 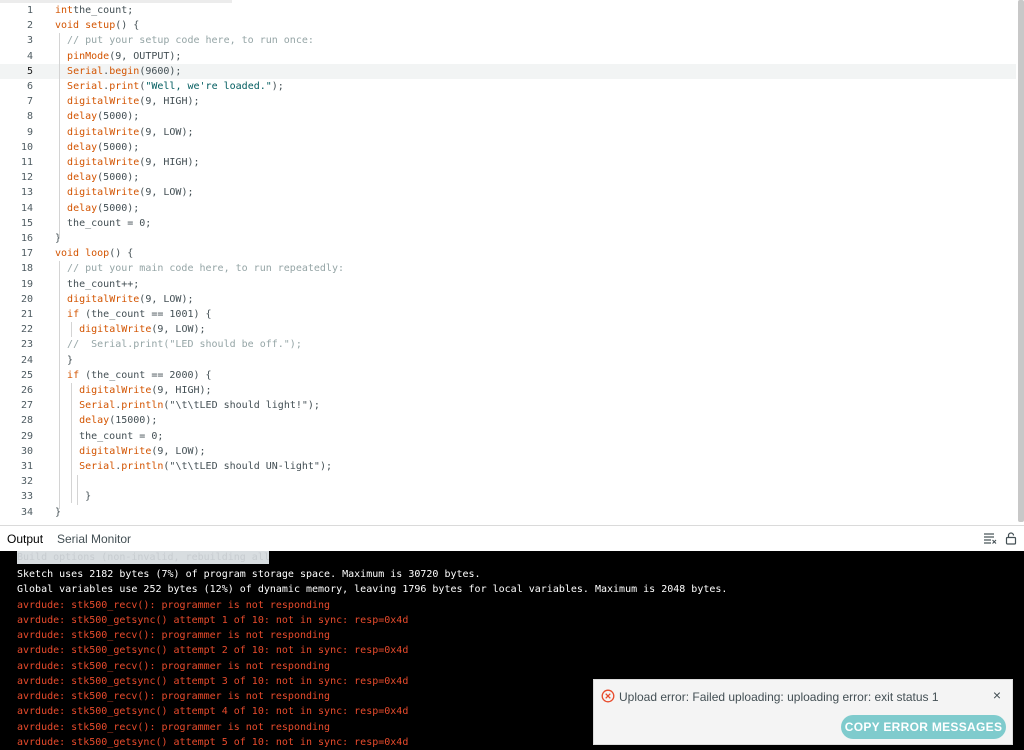 What do you see at coordinates (508, 238) in the screenshot?
I see `code-line: 16}` at bounding box center [508, 238].